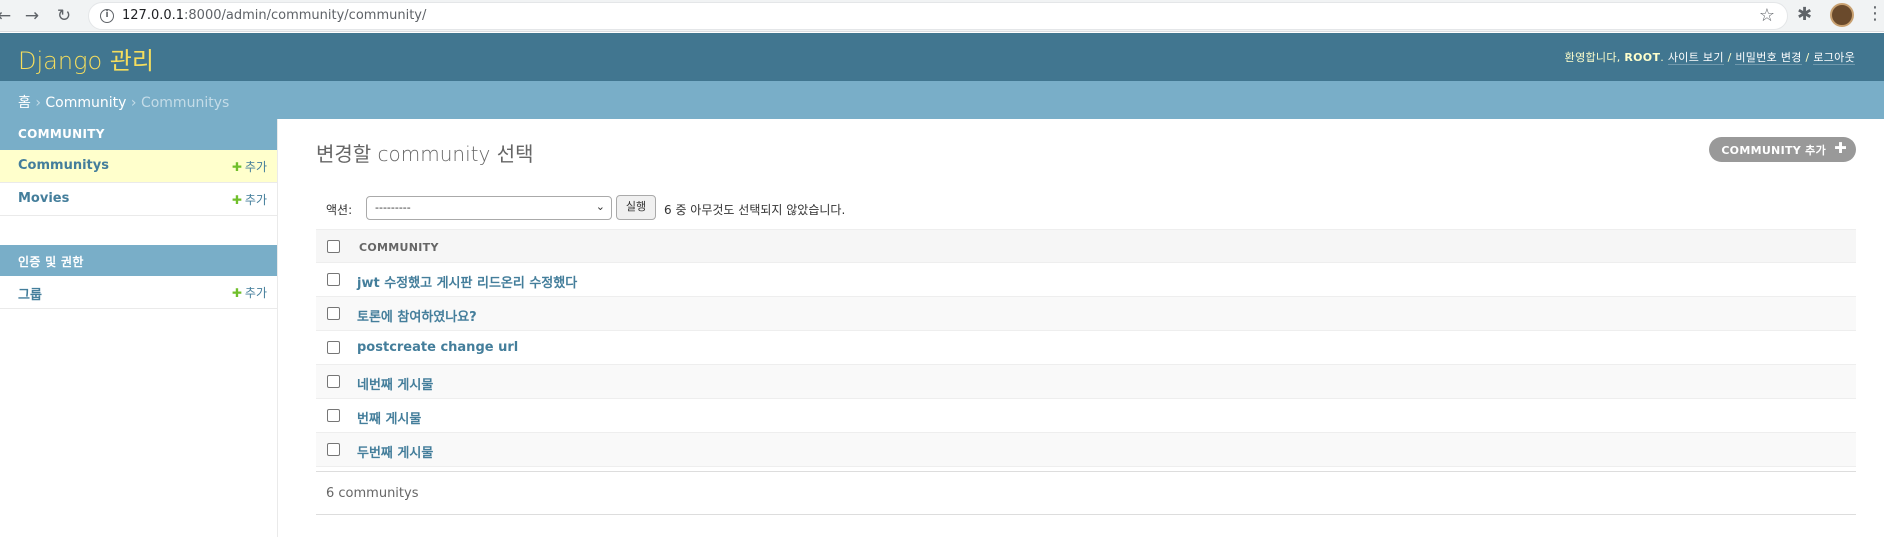 This screenshot has height=537, width=1884. What do you see at coordinates (1086, 314) in the screenshot?
I see `table-row: 토론에 참여하였나요?` at bounding box center [1086, 314].